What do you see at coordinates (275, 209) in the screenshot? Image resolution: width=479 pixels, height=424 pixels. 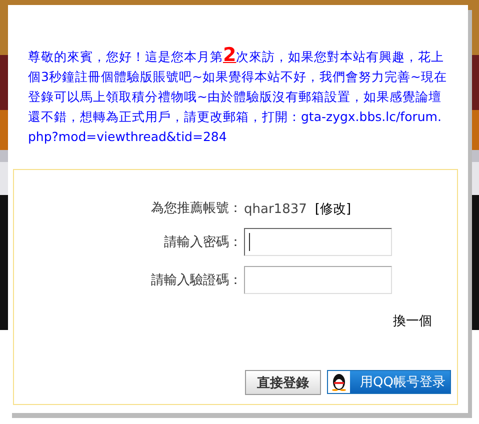 I see `account-name: qhar1837` at bounding box center [275, 209].